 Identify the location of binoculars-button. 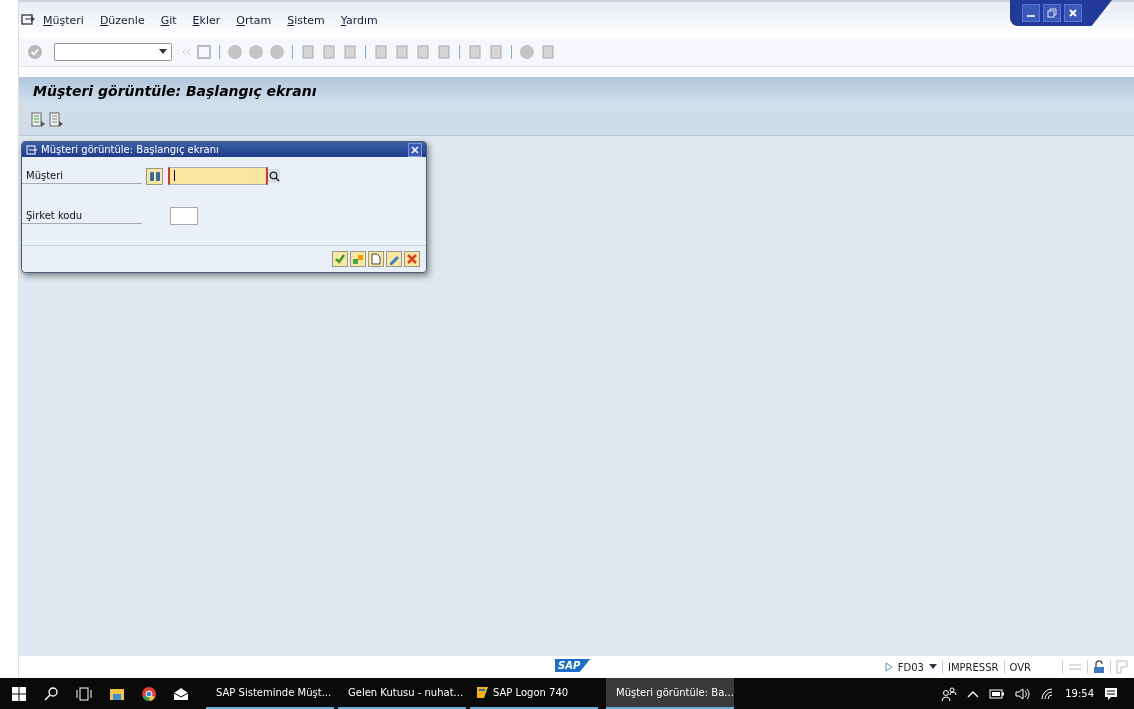
(154, 176).